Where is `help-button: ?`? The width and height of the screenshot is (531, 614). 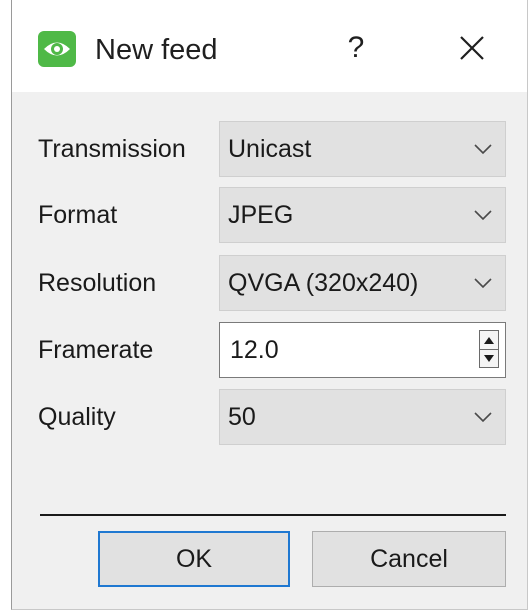 help-button: ? is located at coordinates (356, 48).